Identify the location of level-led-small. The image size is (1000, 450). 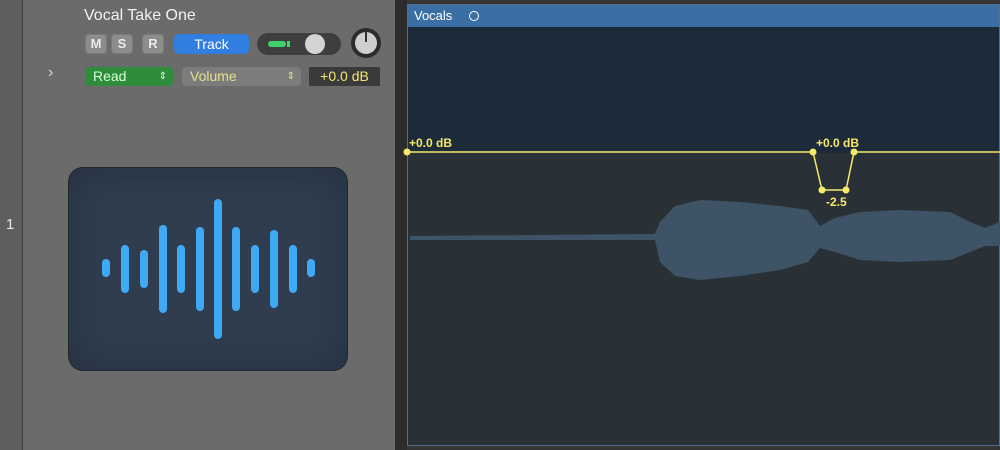
(288, 44).